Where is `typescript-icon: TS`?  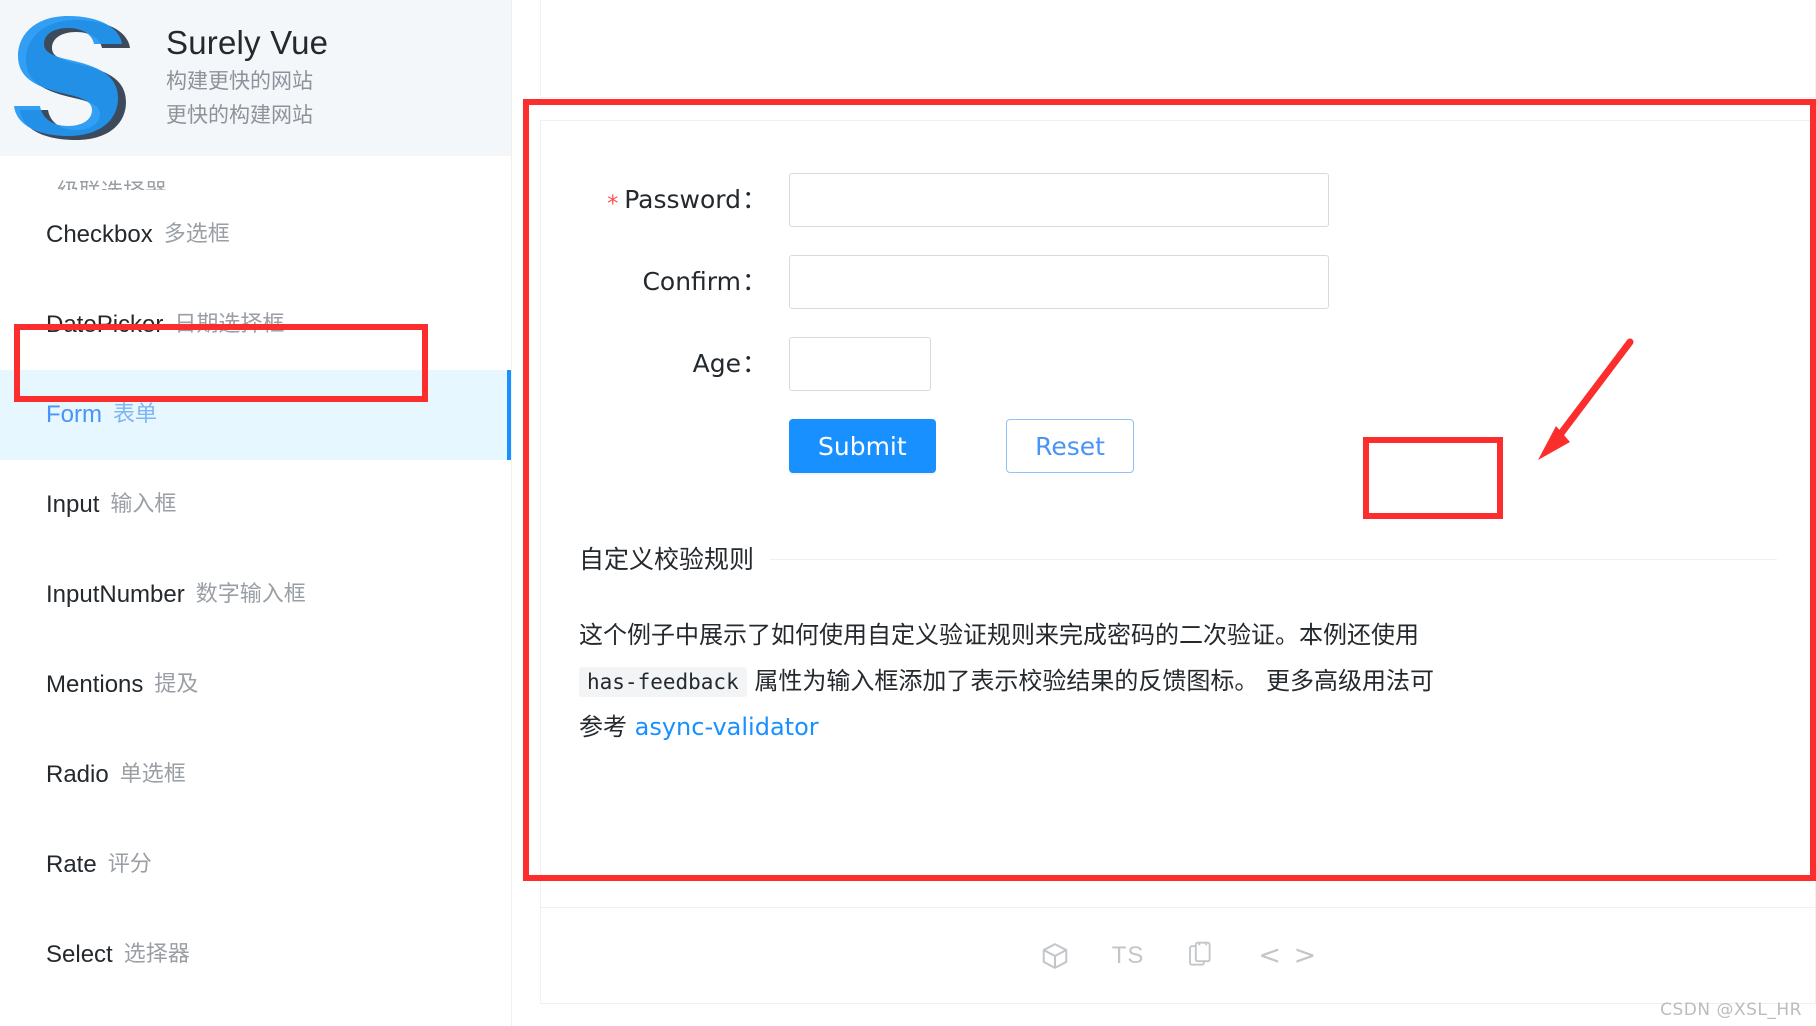 typescript-icon: TS is located at coordinates (1128, 956).